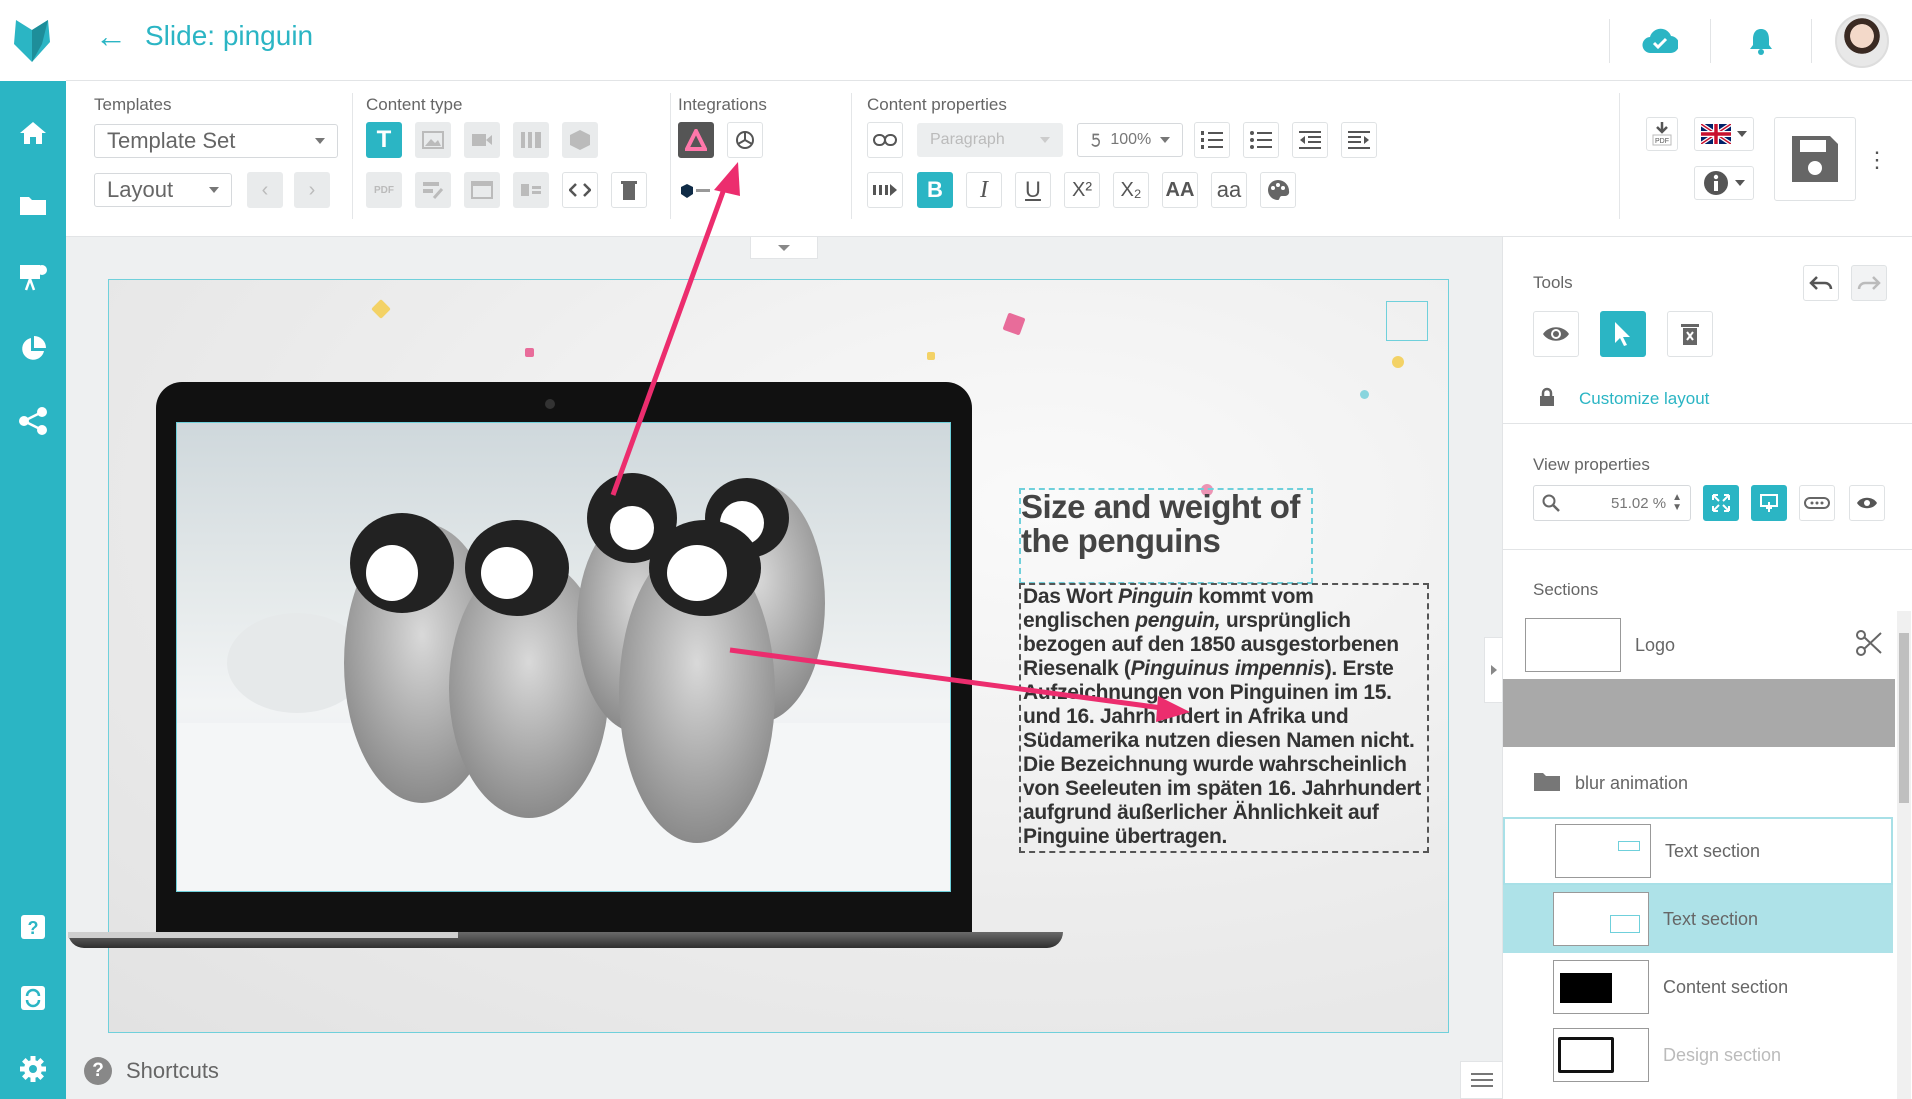 The image size is (1912, 1099). I want to click on view-properties-label: View properties, so click(1591, 464).